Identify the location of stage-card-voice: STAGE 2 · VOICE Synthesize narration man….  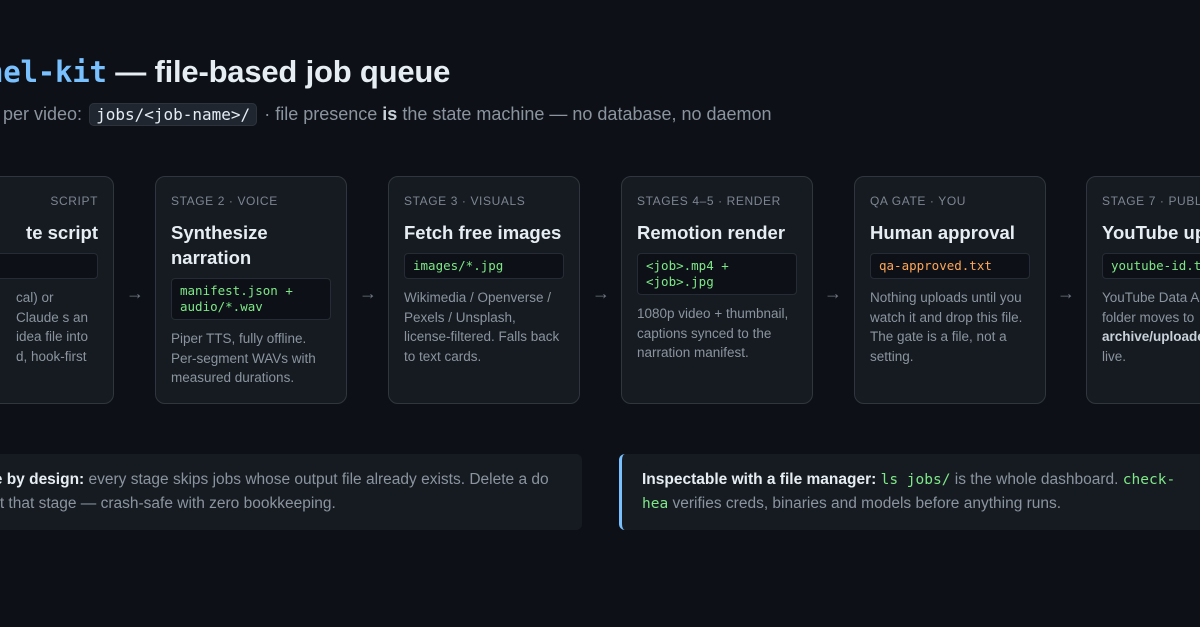
(251, 290).